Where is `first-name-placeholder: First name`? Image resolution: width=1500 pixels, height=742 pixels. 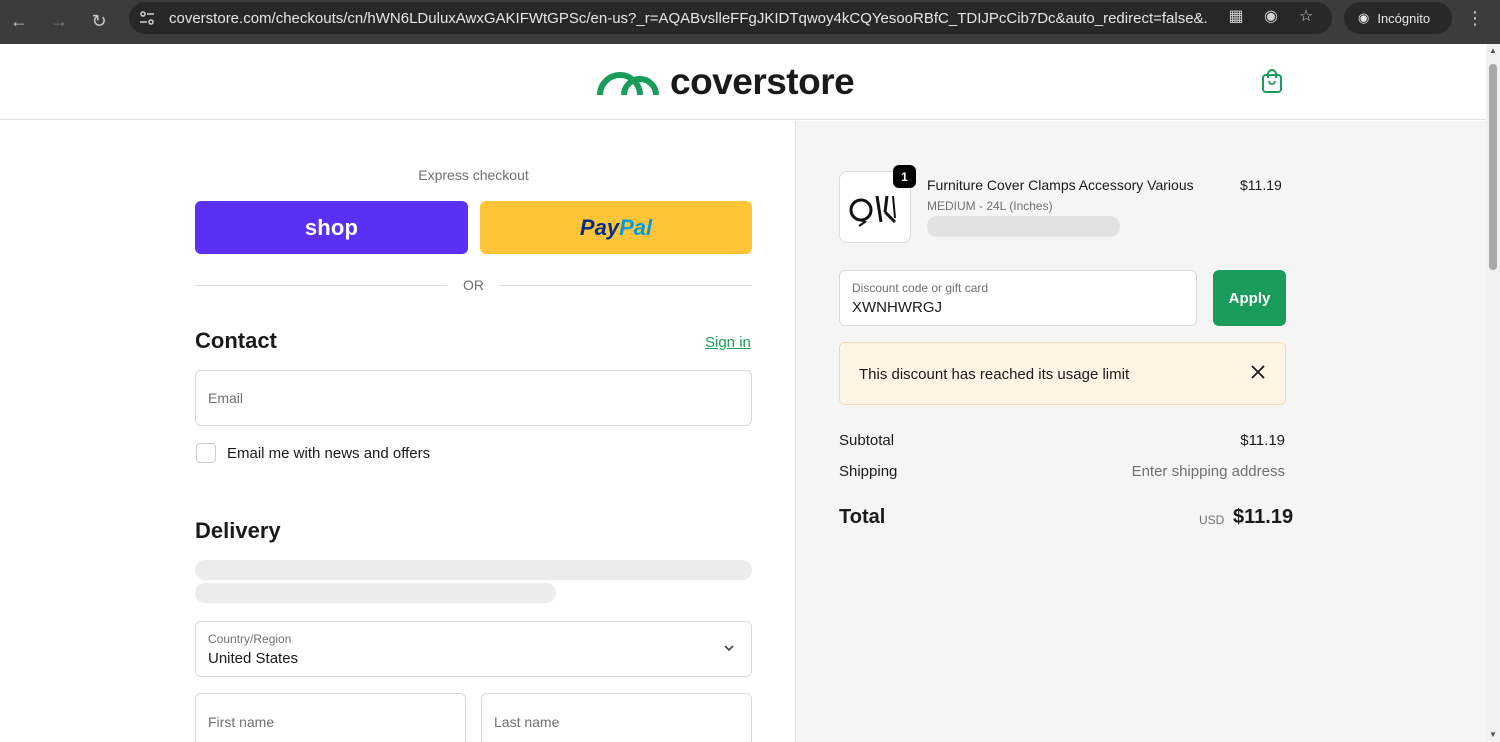
first-name-placeholder: First name is located at coordinates (241, 722).